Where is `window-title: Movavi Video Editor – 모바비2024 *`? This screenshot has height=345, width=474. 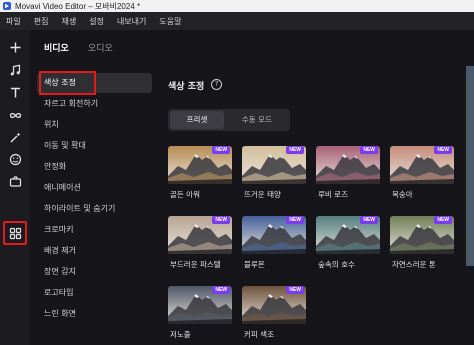
window-title: Movavi Video Editor – 모바비2024 * is located at coordinates (78, 6).